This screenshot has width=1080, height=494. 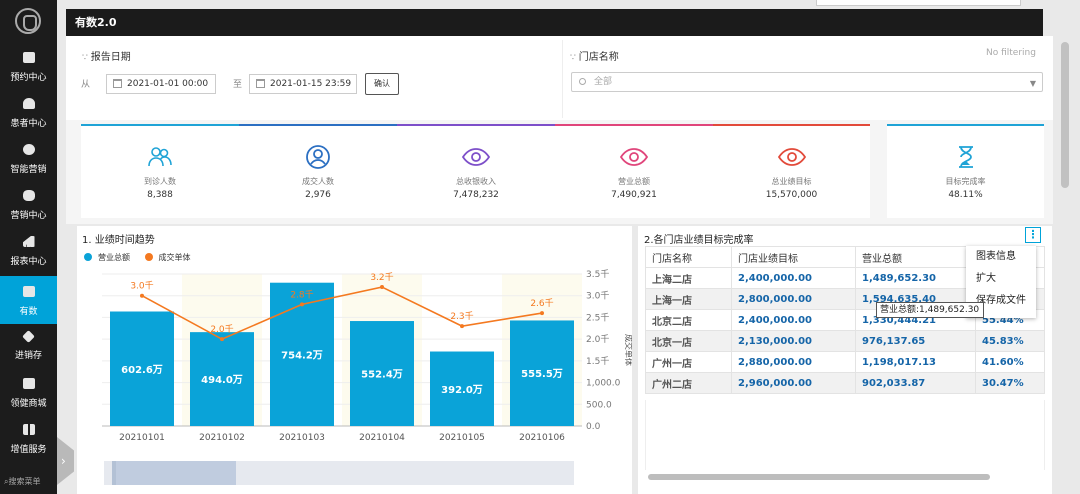 What do you see at coordinates (965, 157) in the screenshot?
I see `hourglass-icon` at bounding box center [965, 157].